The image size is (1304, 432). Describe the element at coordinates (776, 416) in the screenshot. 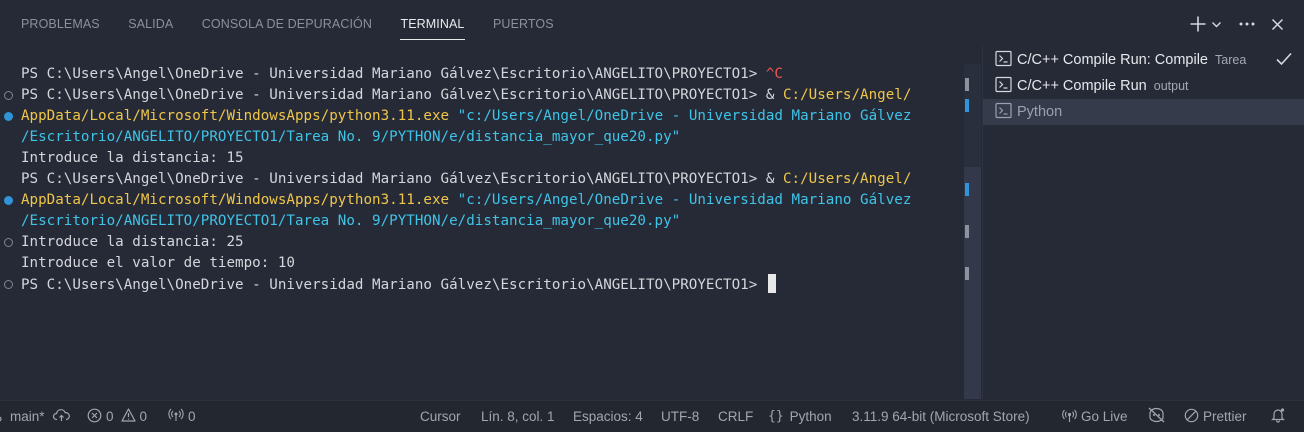

I see `braces-icon: {}` at that location.